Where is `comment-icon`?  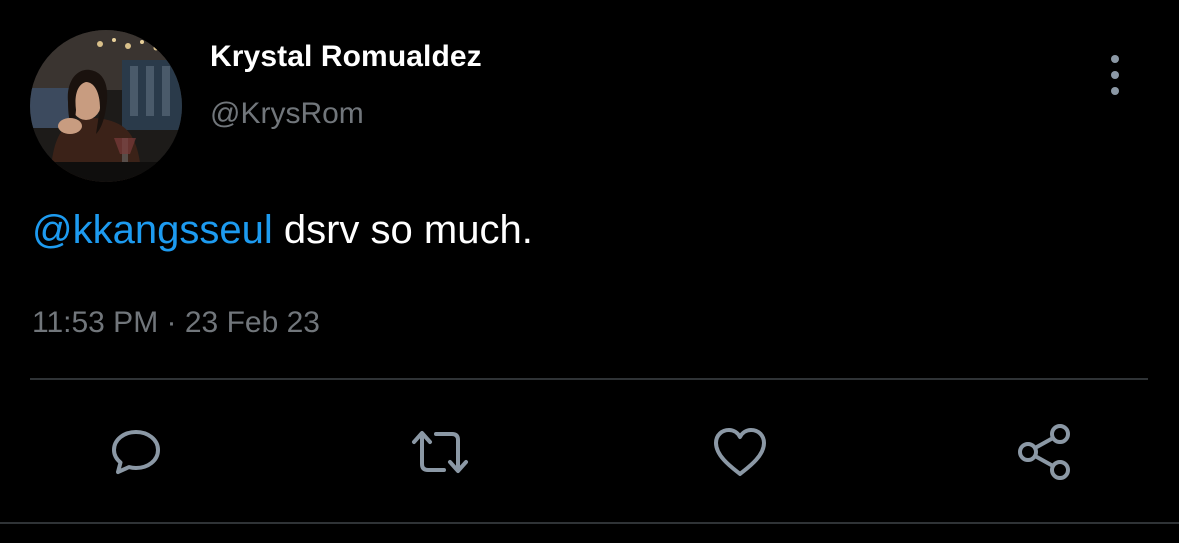
comment-icon is located at coordinates (136, 452).